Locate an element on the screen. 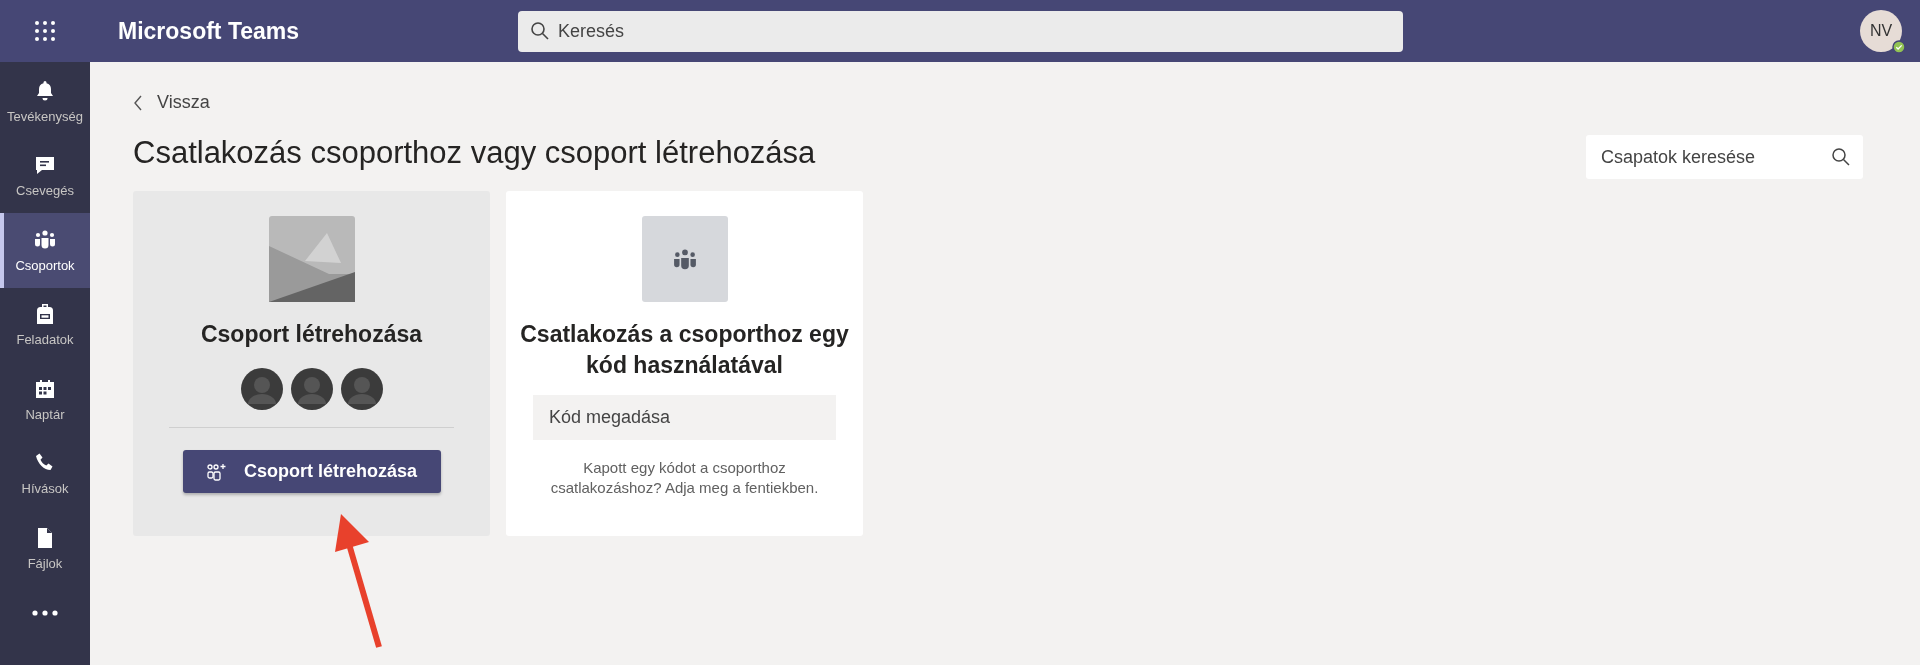 Image resolution: width=1920 pixels, height=665 pixels. back-link: Vissza is located at coordinates (171, 102).